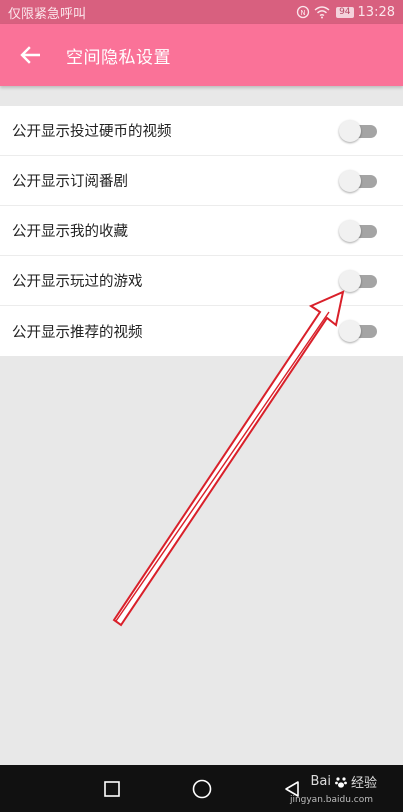  Describe the element at coordinates (376, 12) in the screenshot. I see `clock: 13:28` at that location.